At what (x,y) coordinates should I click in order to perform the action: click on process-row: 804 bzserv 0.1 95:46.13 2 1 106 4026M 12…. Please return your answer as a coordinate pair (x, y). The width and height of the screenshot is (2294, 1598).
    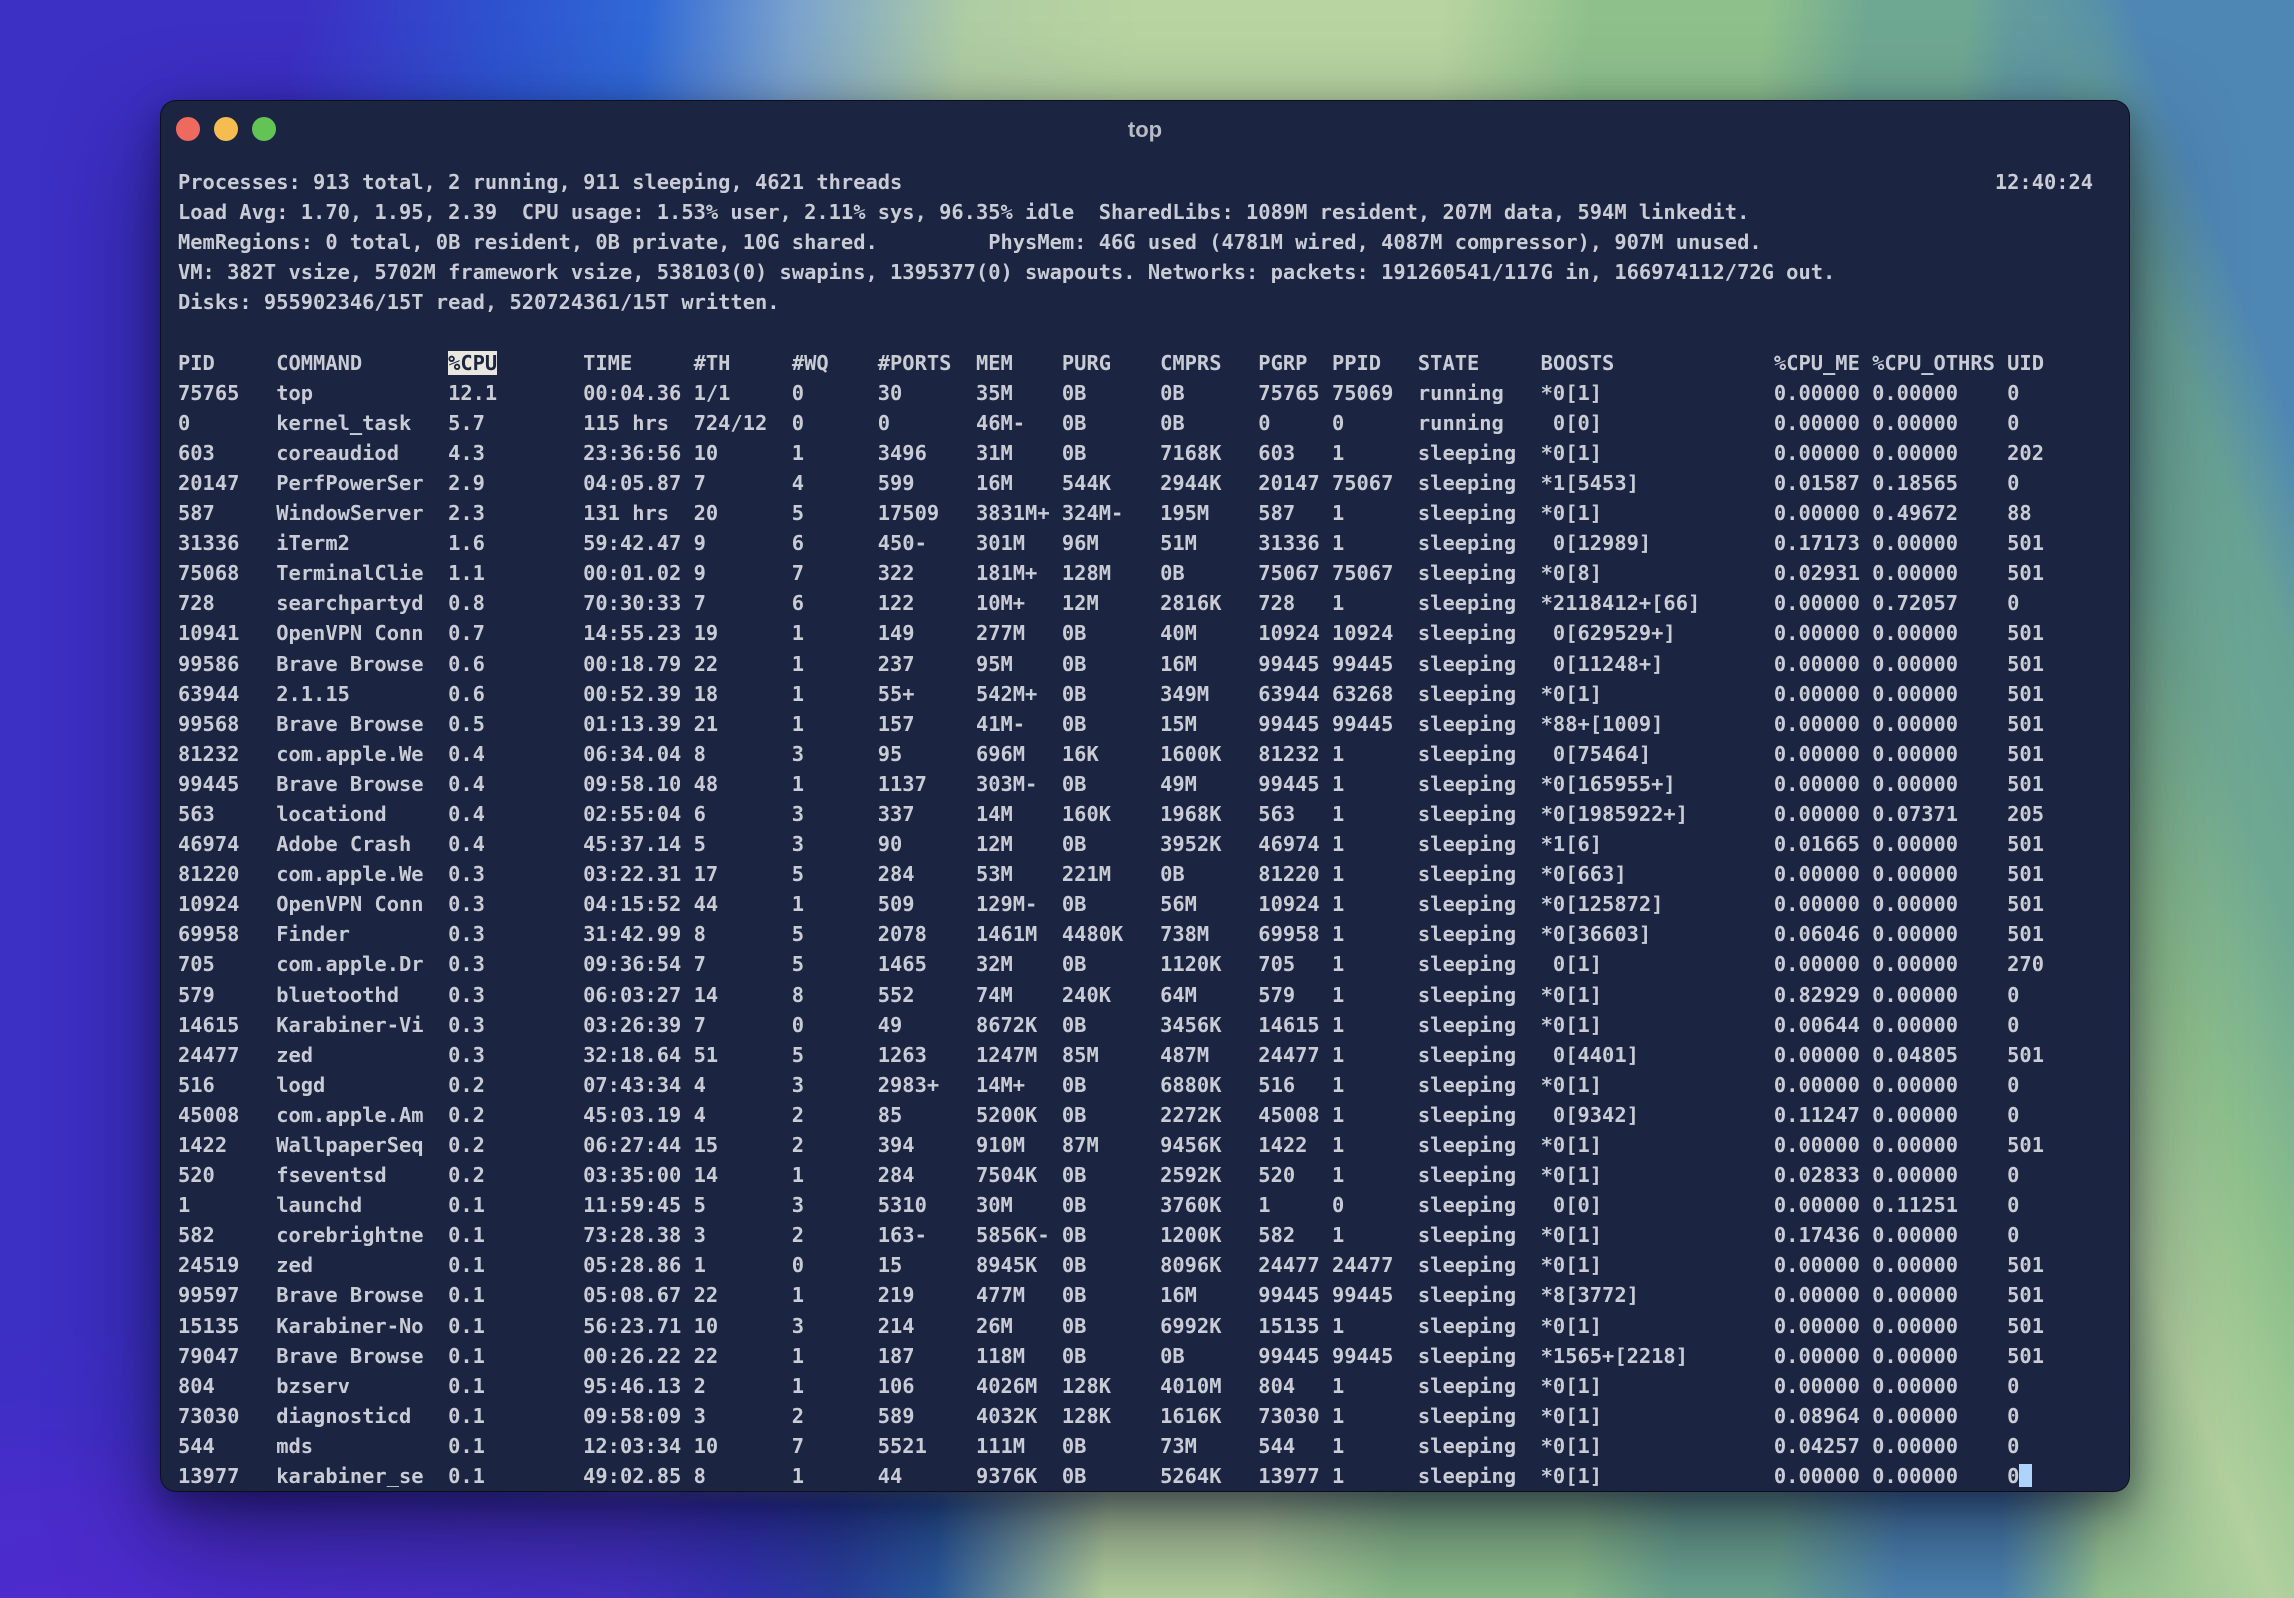
    Looking at the image, I should click on (1099, 1385).